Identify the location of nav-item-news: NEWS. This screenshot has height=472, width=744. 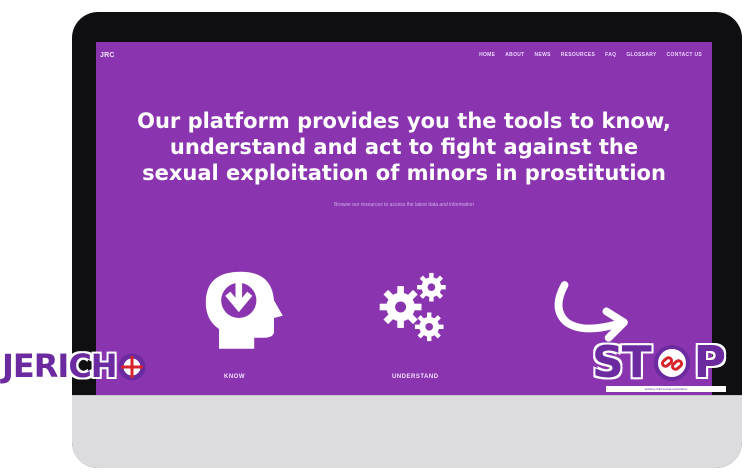
(543, 55).